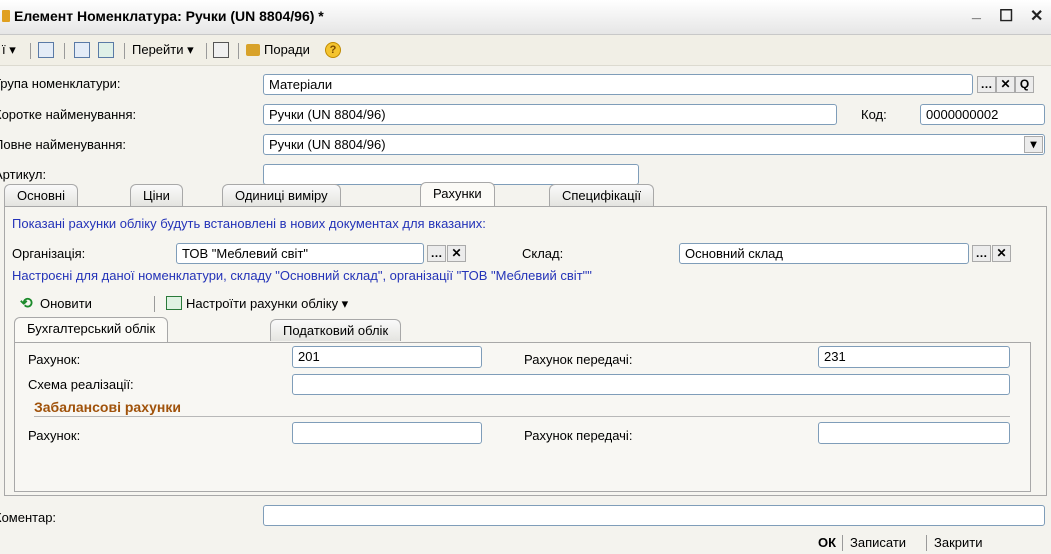 This screenshot has width=1051, height=554. Describe the element at coordinates (221, 50) in the screenshot. I see `list-icon` at that location.